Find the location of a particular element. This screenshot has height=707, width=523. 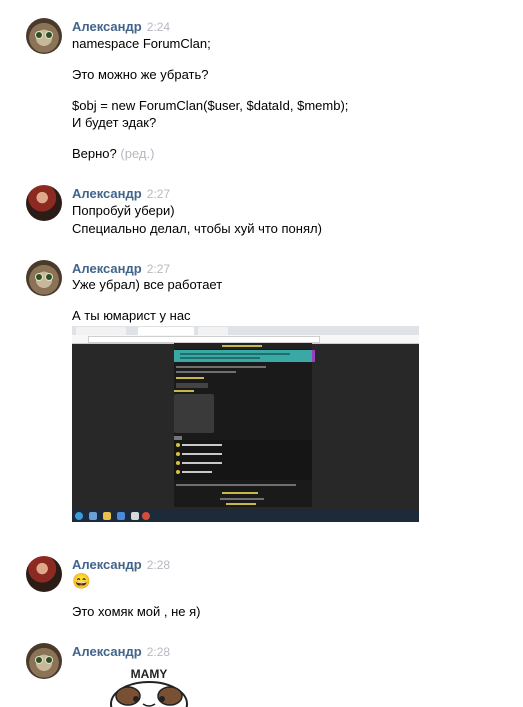

message-line: namespace ForumClan; is located at coordinates (141, 43).